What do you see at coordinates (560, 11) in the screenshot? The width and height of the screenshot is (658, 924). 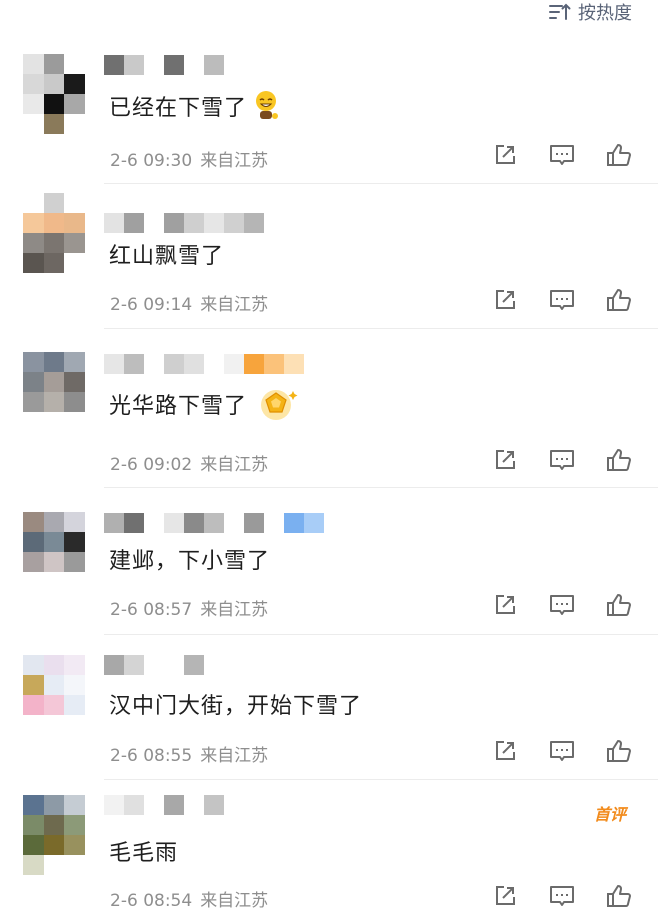 I see `sort-icon` at bounding box center [560, 11].